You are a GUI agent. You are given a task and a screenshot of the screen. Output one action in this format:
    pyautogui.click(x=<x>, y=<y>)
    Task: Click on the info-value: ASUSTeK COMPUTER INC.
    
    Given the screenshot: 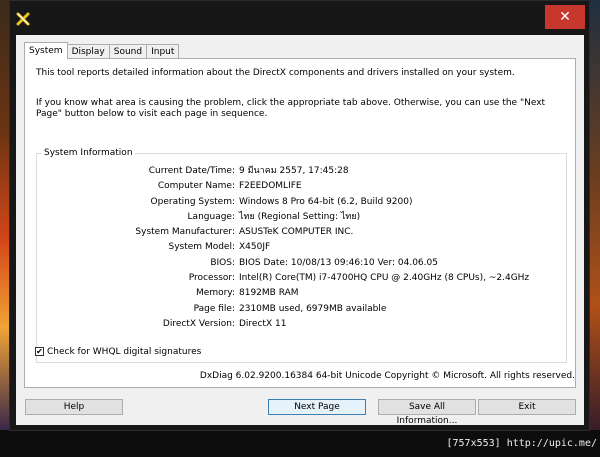 What is the action you would take?
    pyautogui.click(x=296, y=232)
    